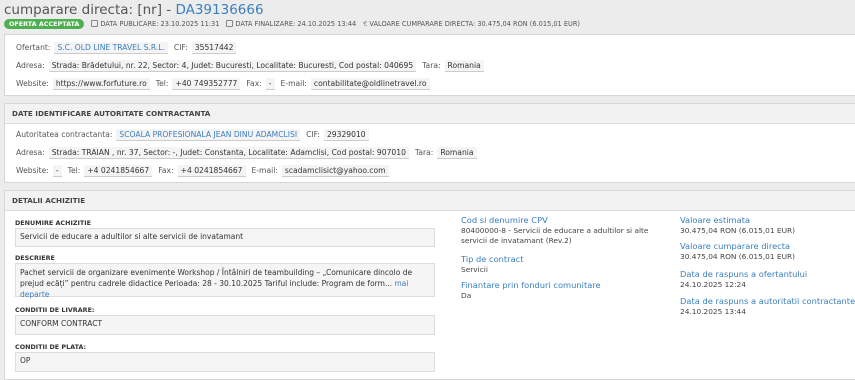 This screenshot has width=855, height=380. What do you see at coordinates (30, 152) in the screenshot?
I see `authority-address-label: Adresa:` at bounding box center [30, 152].